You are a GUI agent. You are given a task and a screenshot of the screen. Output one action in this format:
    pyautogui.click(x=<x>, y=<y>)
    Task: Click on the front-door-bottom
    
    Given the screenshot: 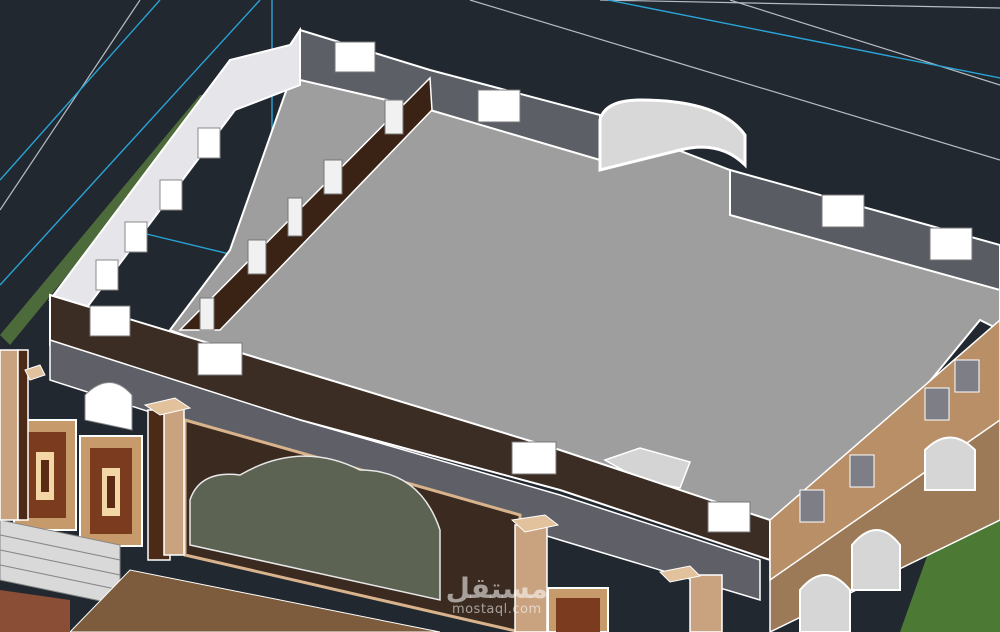 What is the action you would take?
    pyautogui.click(x=578, y=609)
    